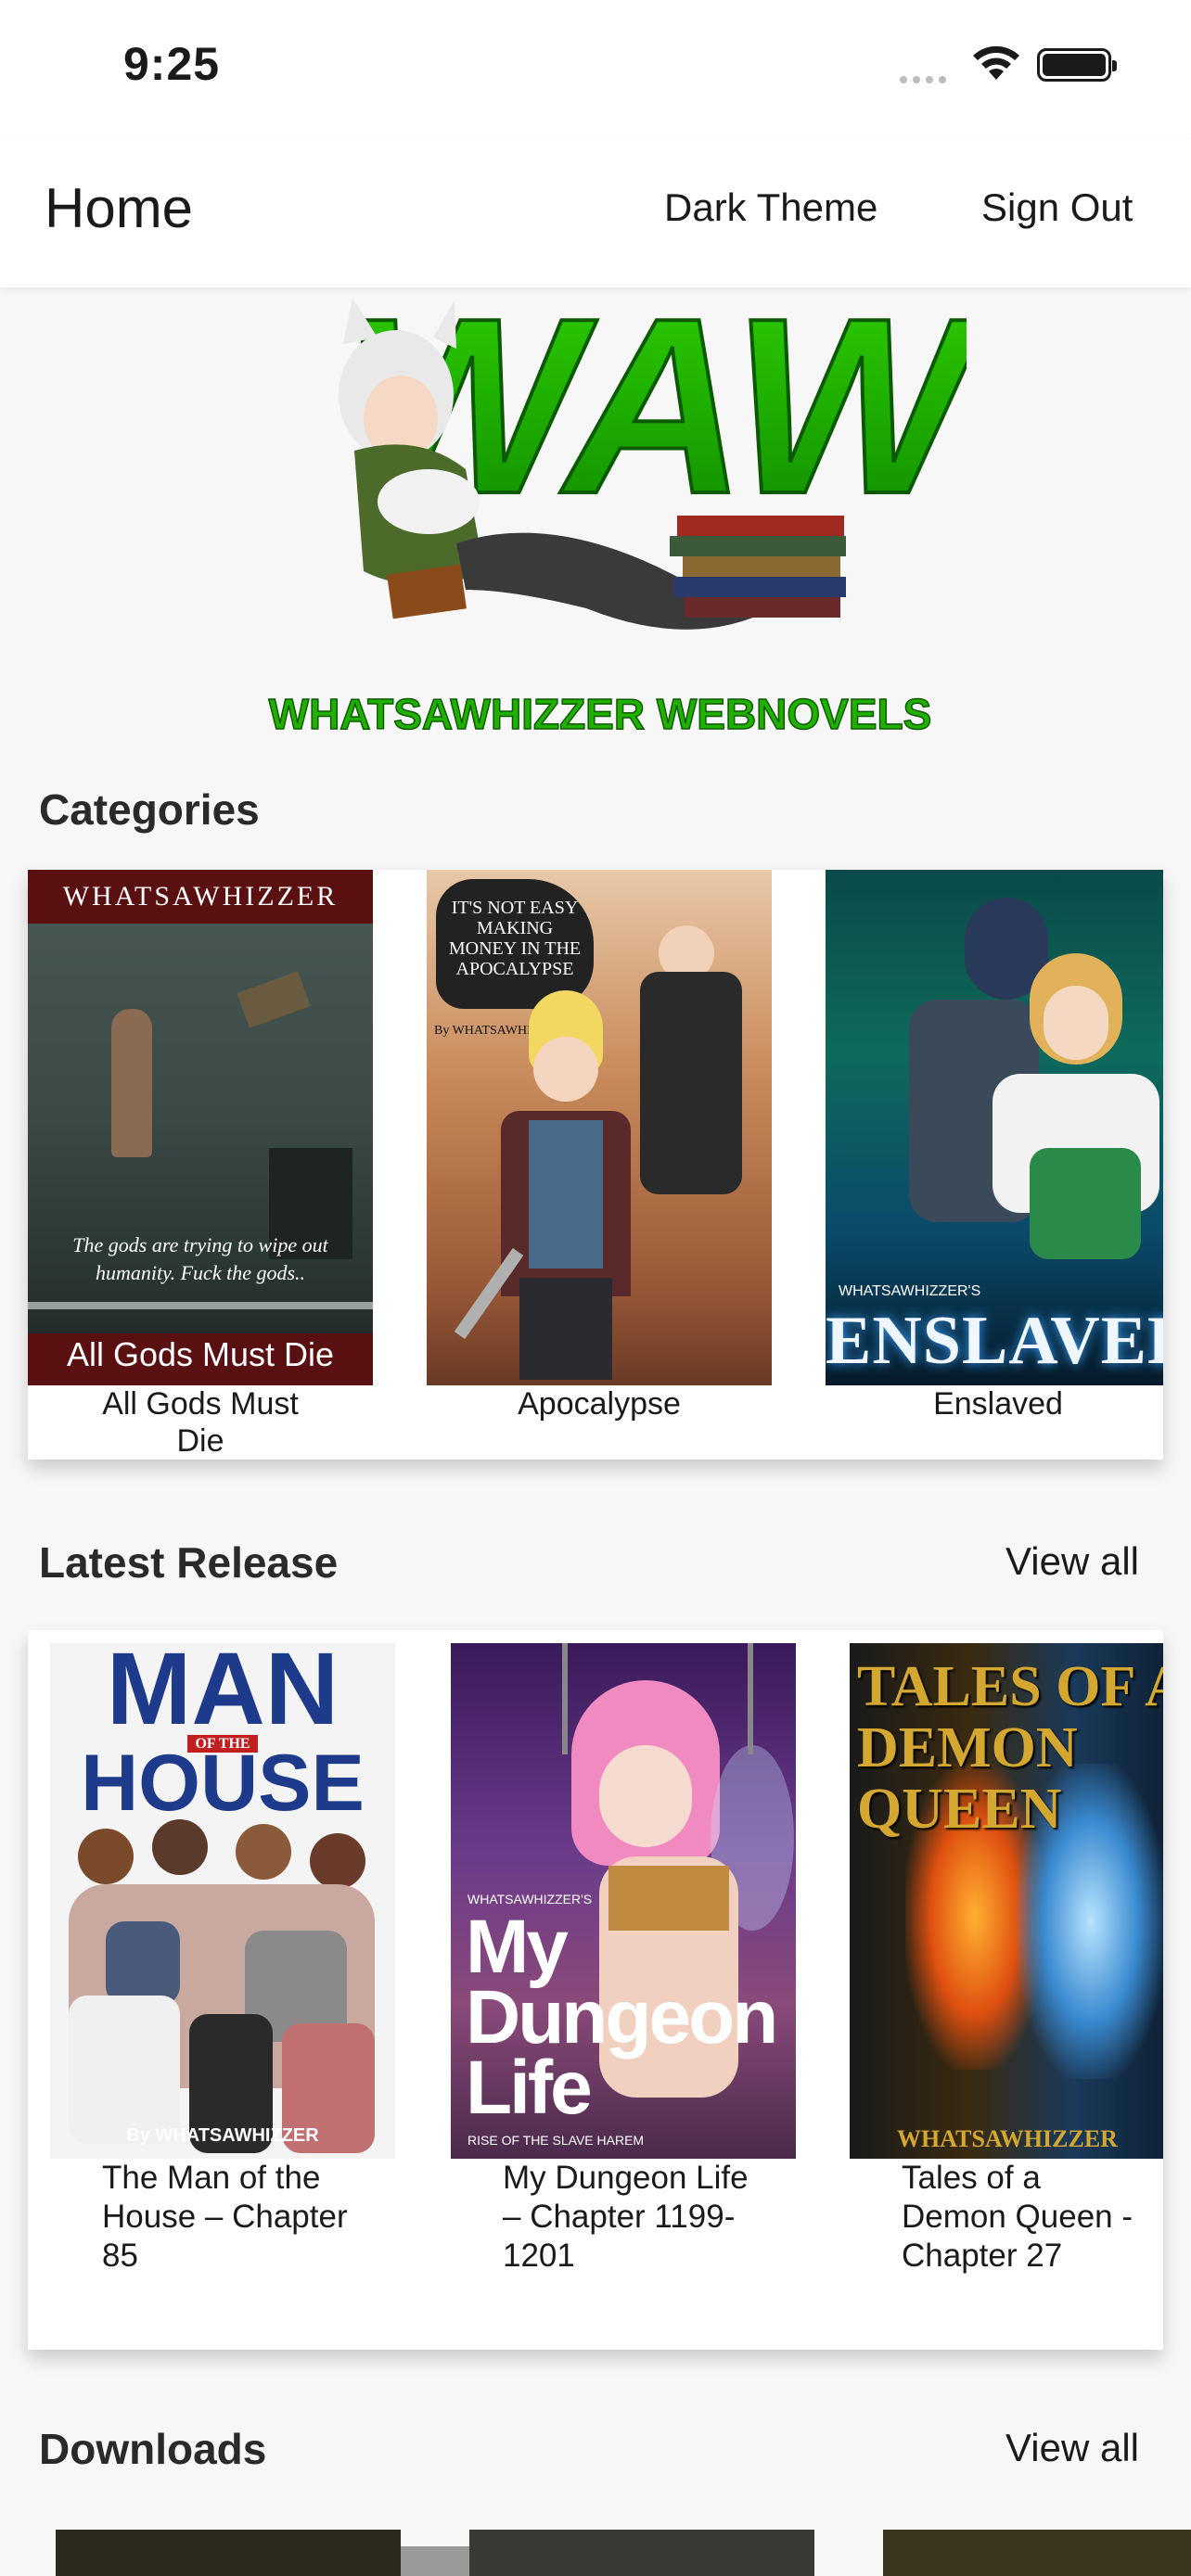 The height and width of the screenshot is (2576, 1191). Describe the element at coordinates (996, 62) in the screenshot. I see `wifi-icon` at that location.